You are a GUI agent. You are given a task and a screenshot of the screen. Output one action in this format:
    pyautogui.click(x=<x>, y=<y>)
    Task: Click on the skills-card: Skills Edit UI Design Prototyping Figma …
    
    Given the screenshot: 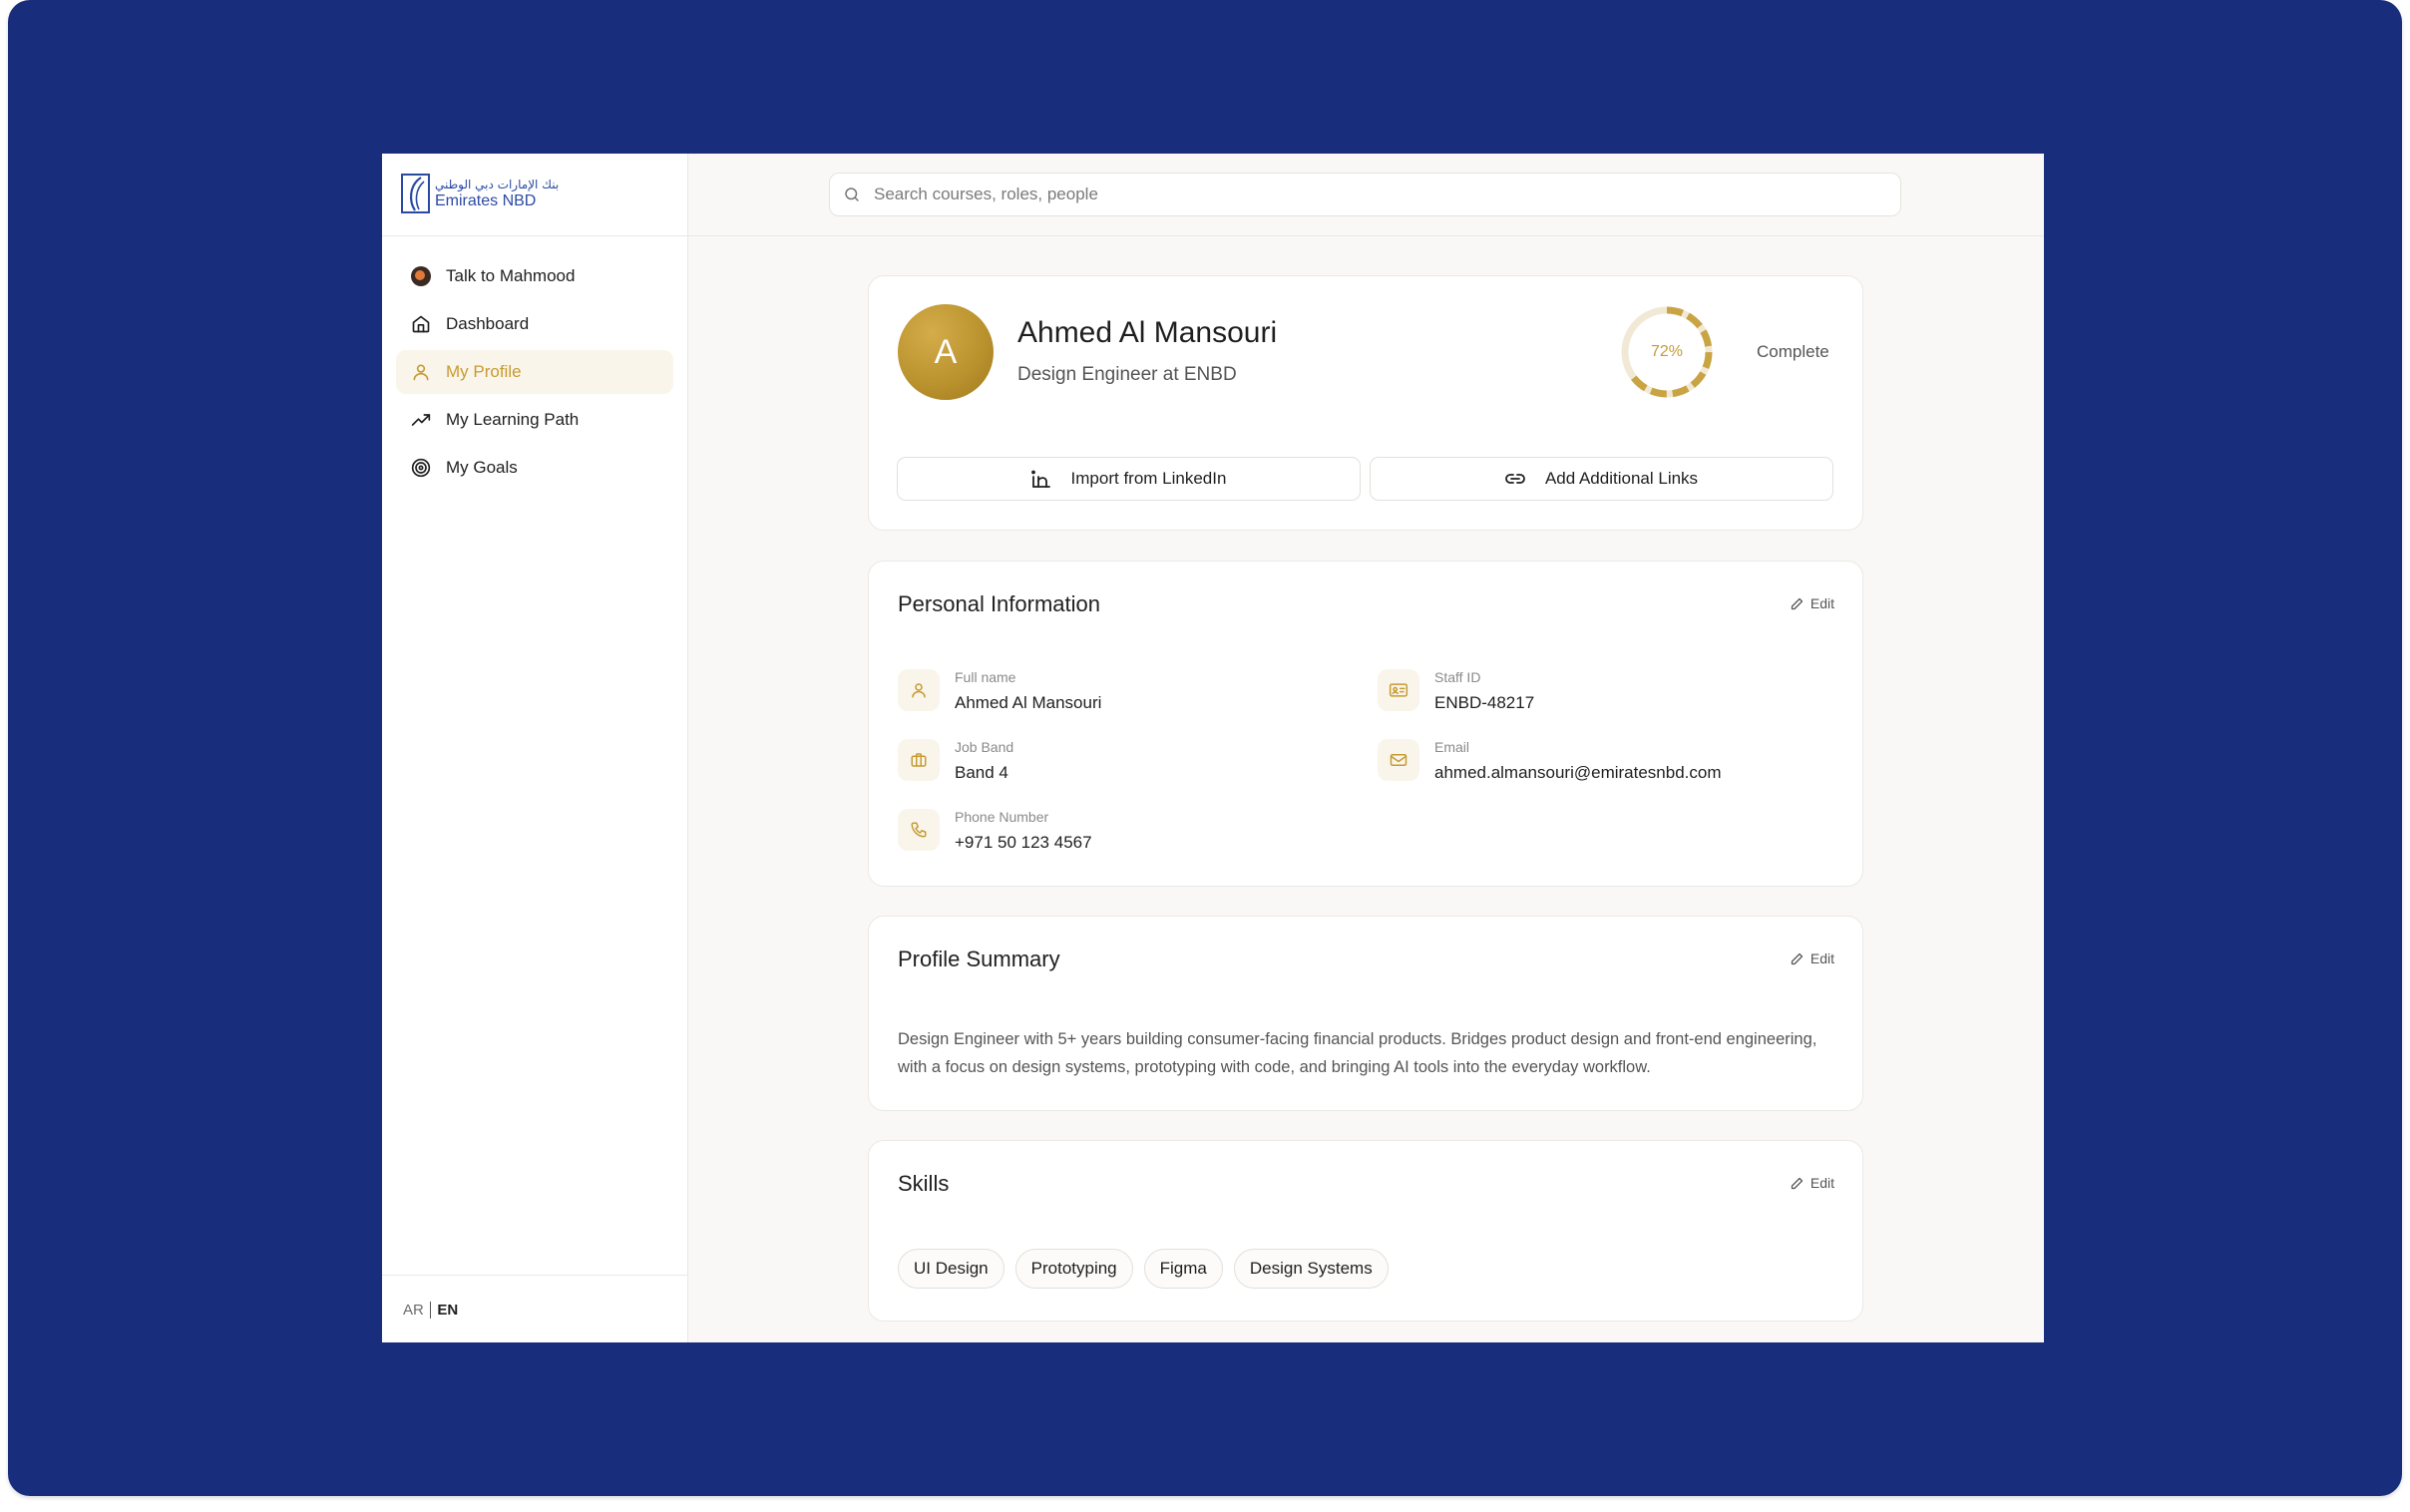 What is the action you would take?
    pyautogui.click(x=1365, y=1231)
    